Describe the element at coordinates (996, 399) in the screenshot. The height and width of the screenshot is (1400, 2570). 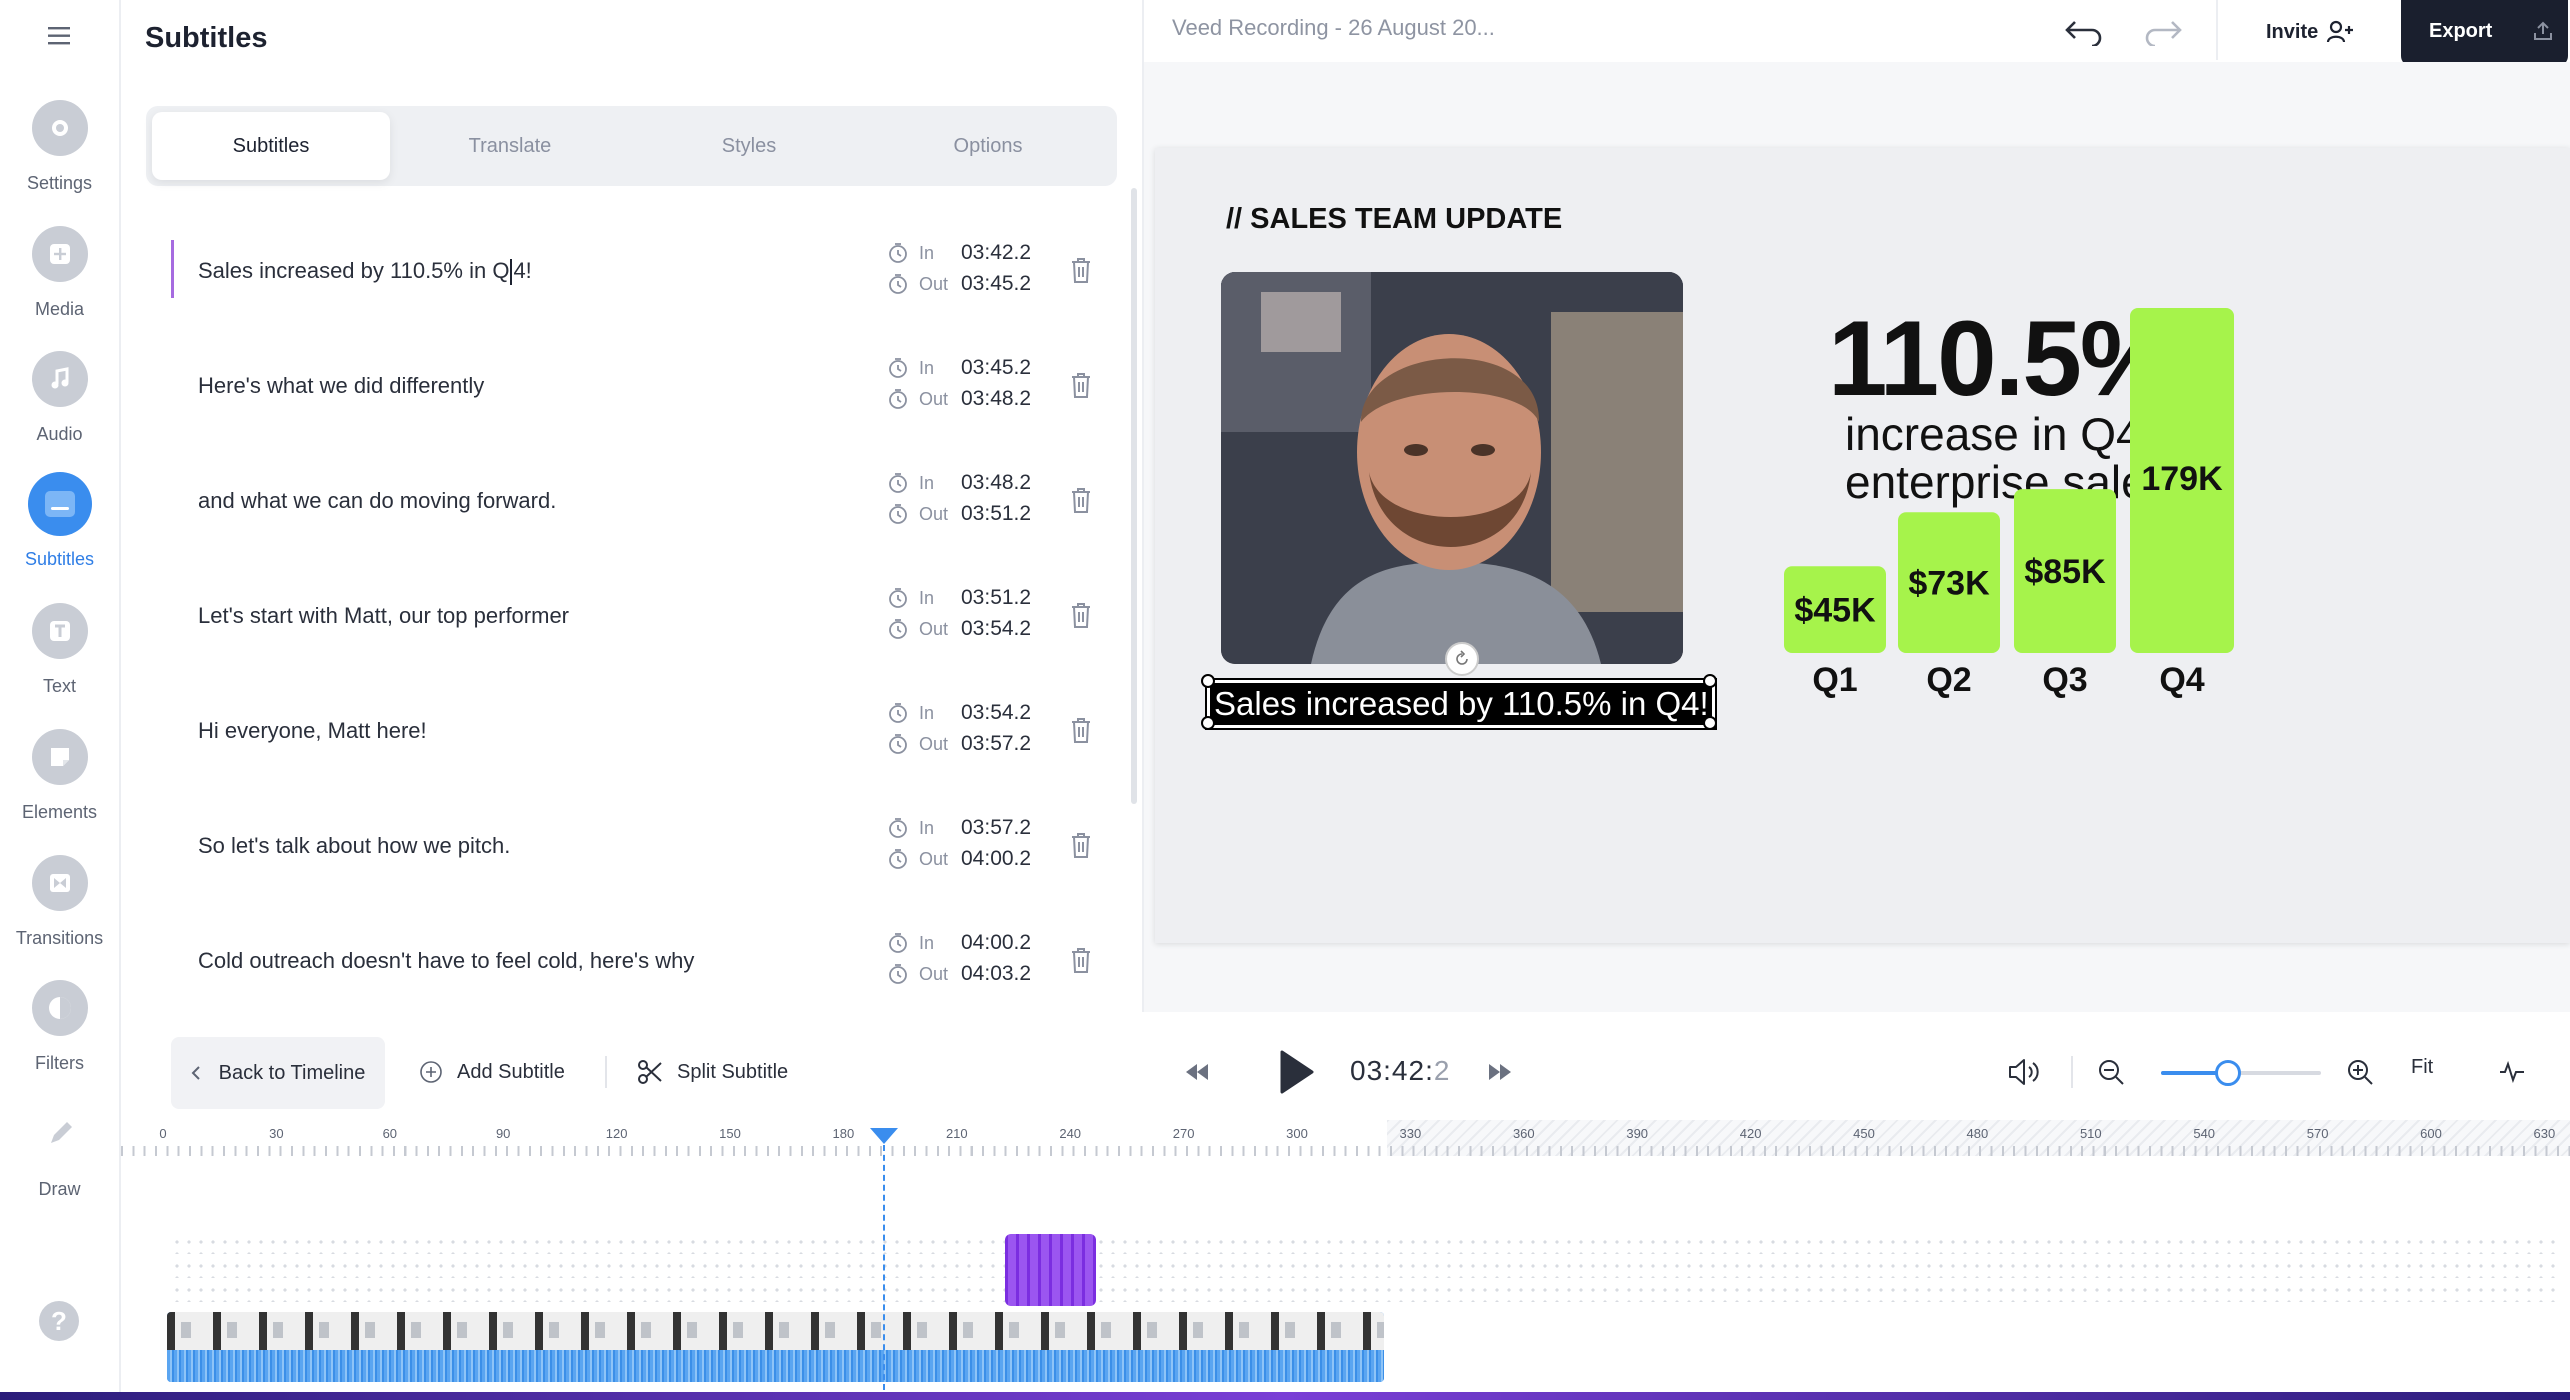
I see `out-time-value: 03:48.2` at that location.